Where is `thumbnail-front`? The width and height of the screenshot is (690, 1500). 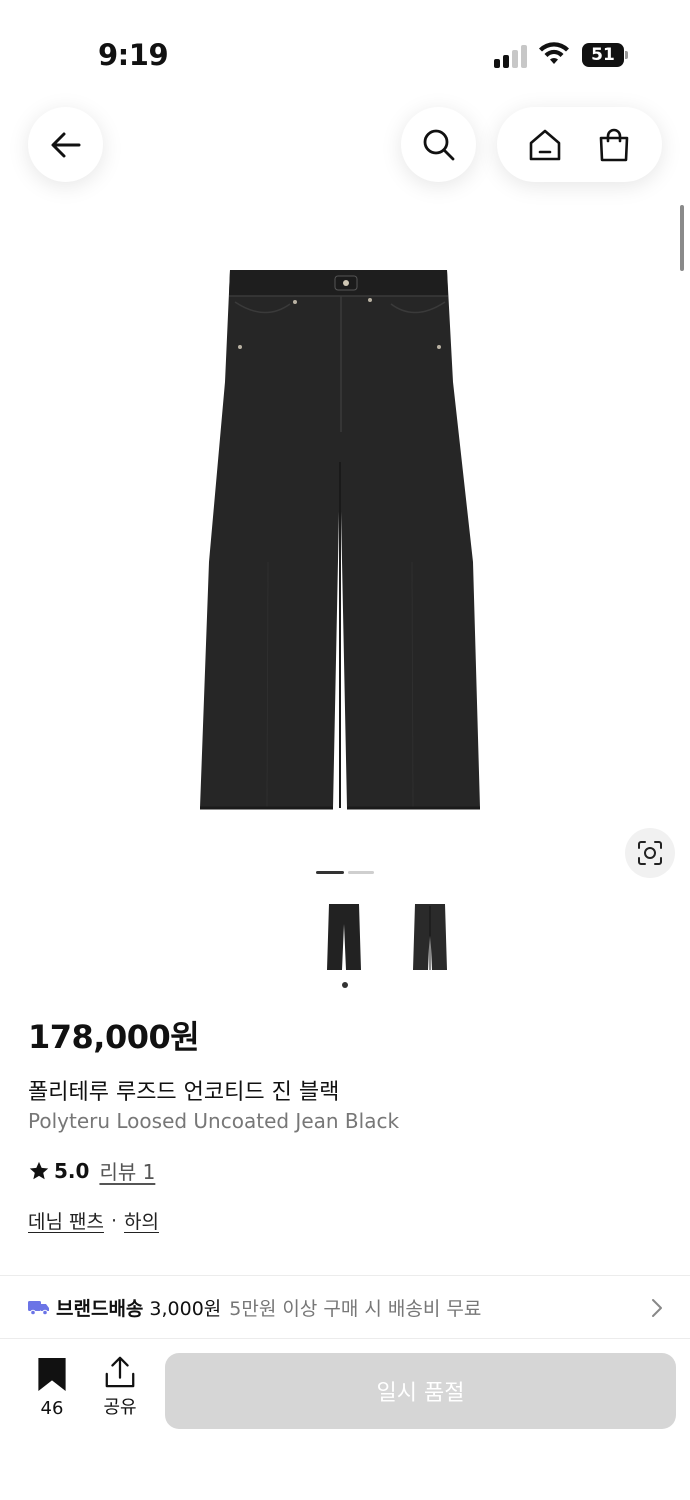 thumbnail-front is located at coordinates (344, 936).